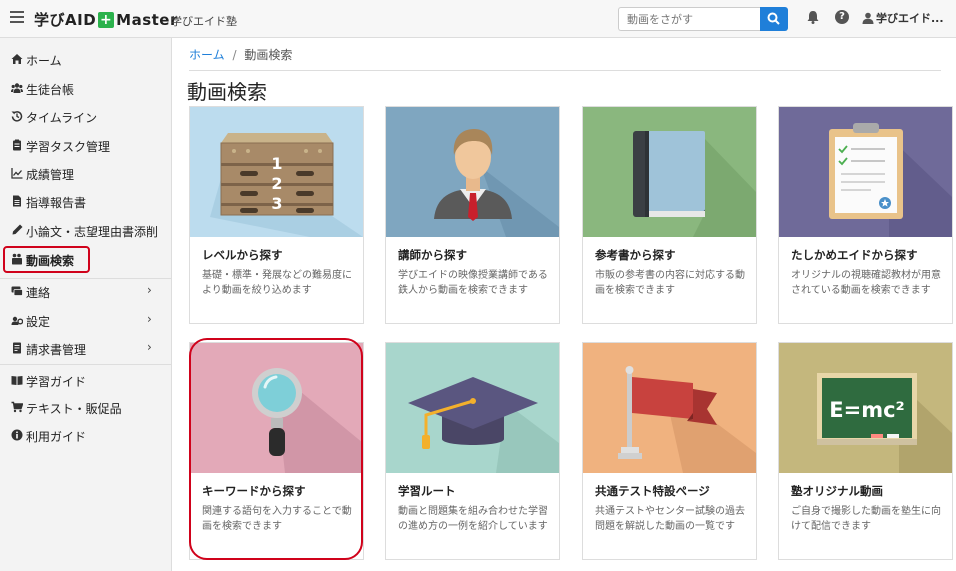 This screenshot has height=571, width=956. Describe the element at coordinates (18, 18) in the screenshot. I see `menu-icon` at that location.